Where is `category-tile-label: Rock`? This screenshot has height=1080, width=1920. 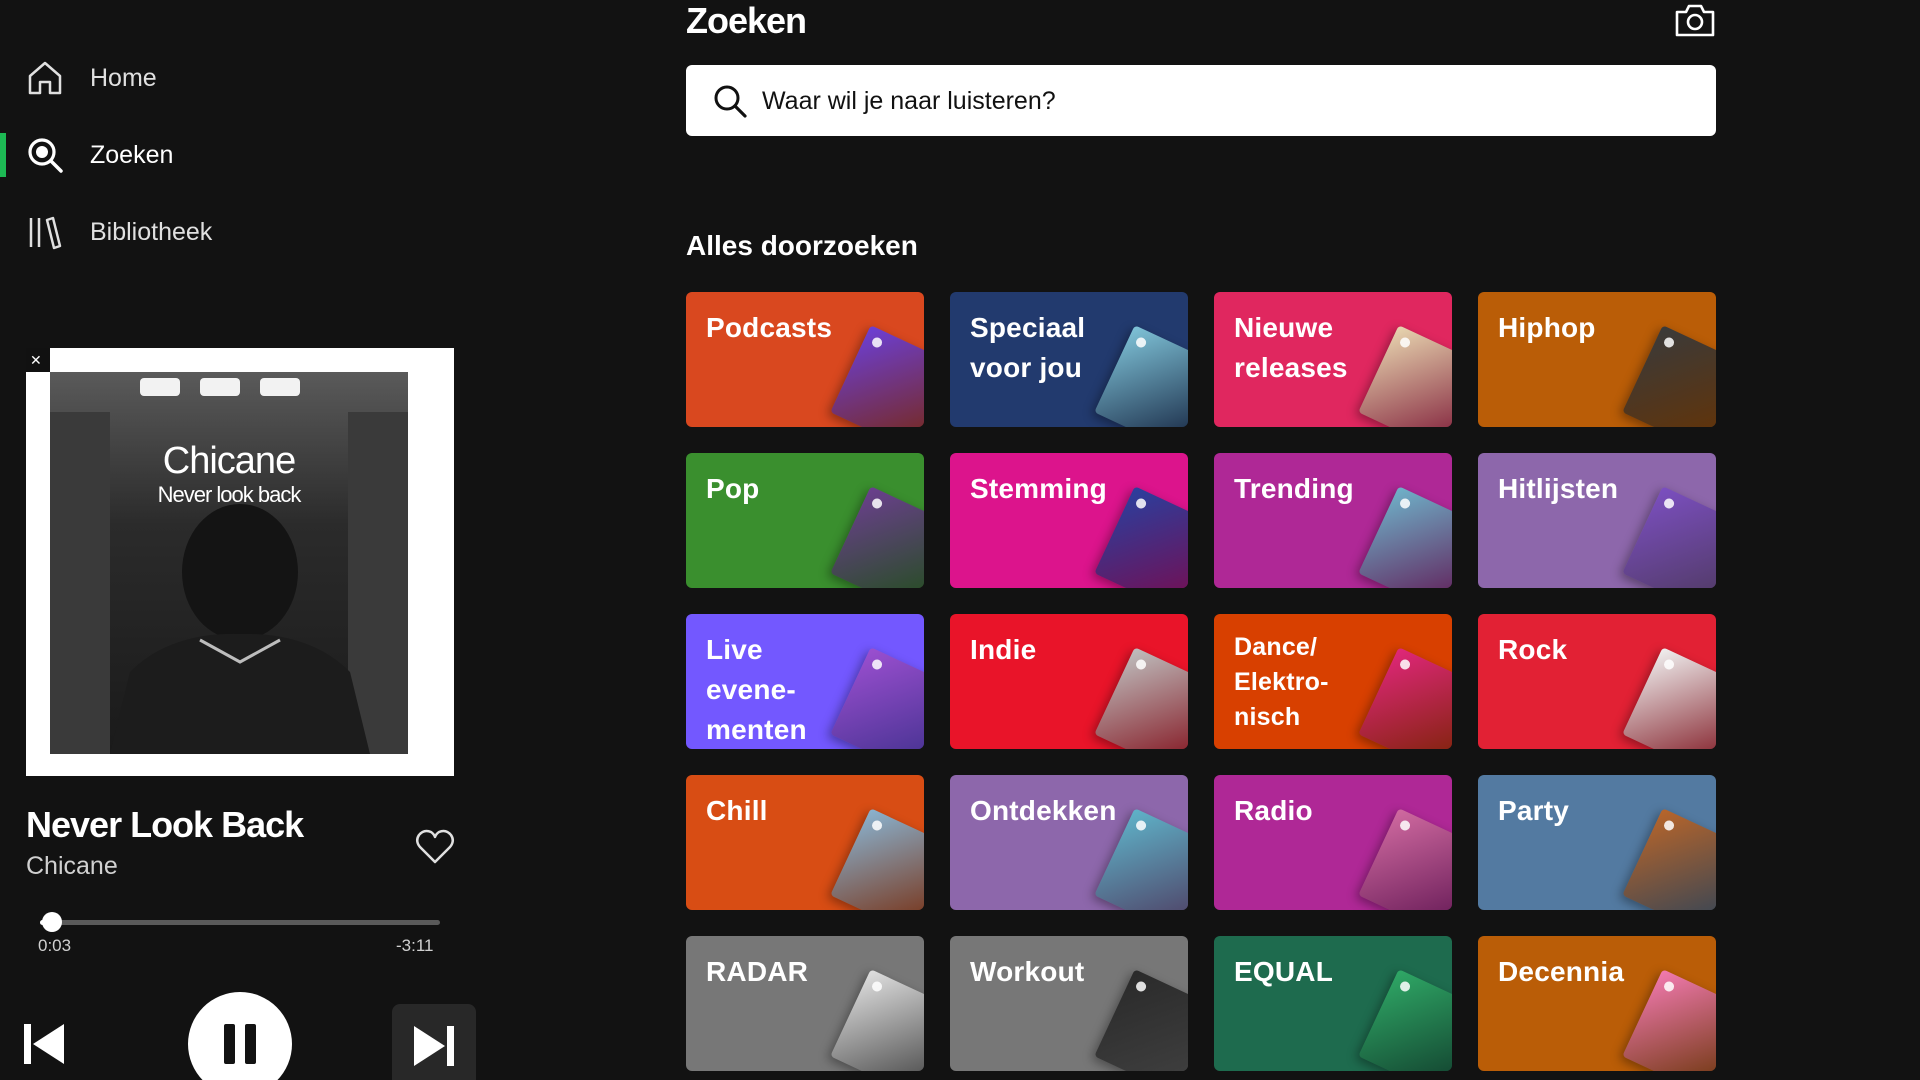 category-tile-label: Rock is located at coordinates (1533, 649).